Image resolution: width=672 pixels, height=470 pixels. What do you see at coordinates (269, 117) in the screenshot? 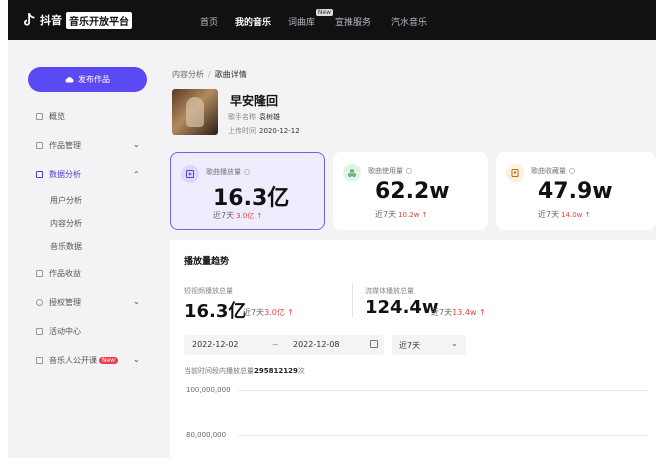
I see `singer-value: 袁树雄` at bounding box center [269, 117].